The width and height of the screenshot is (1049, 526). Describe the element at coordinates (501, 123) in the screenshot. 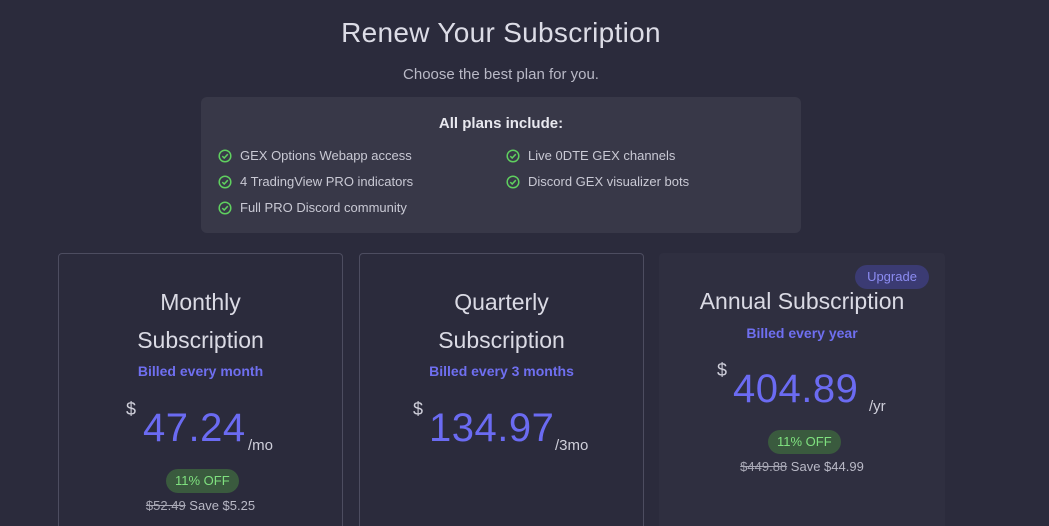

I see `features-heading: All plans include:` at that location.